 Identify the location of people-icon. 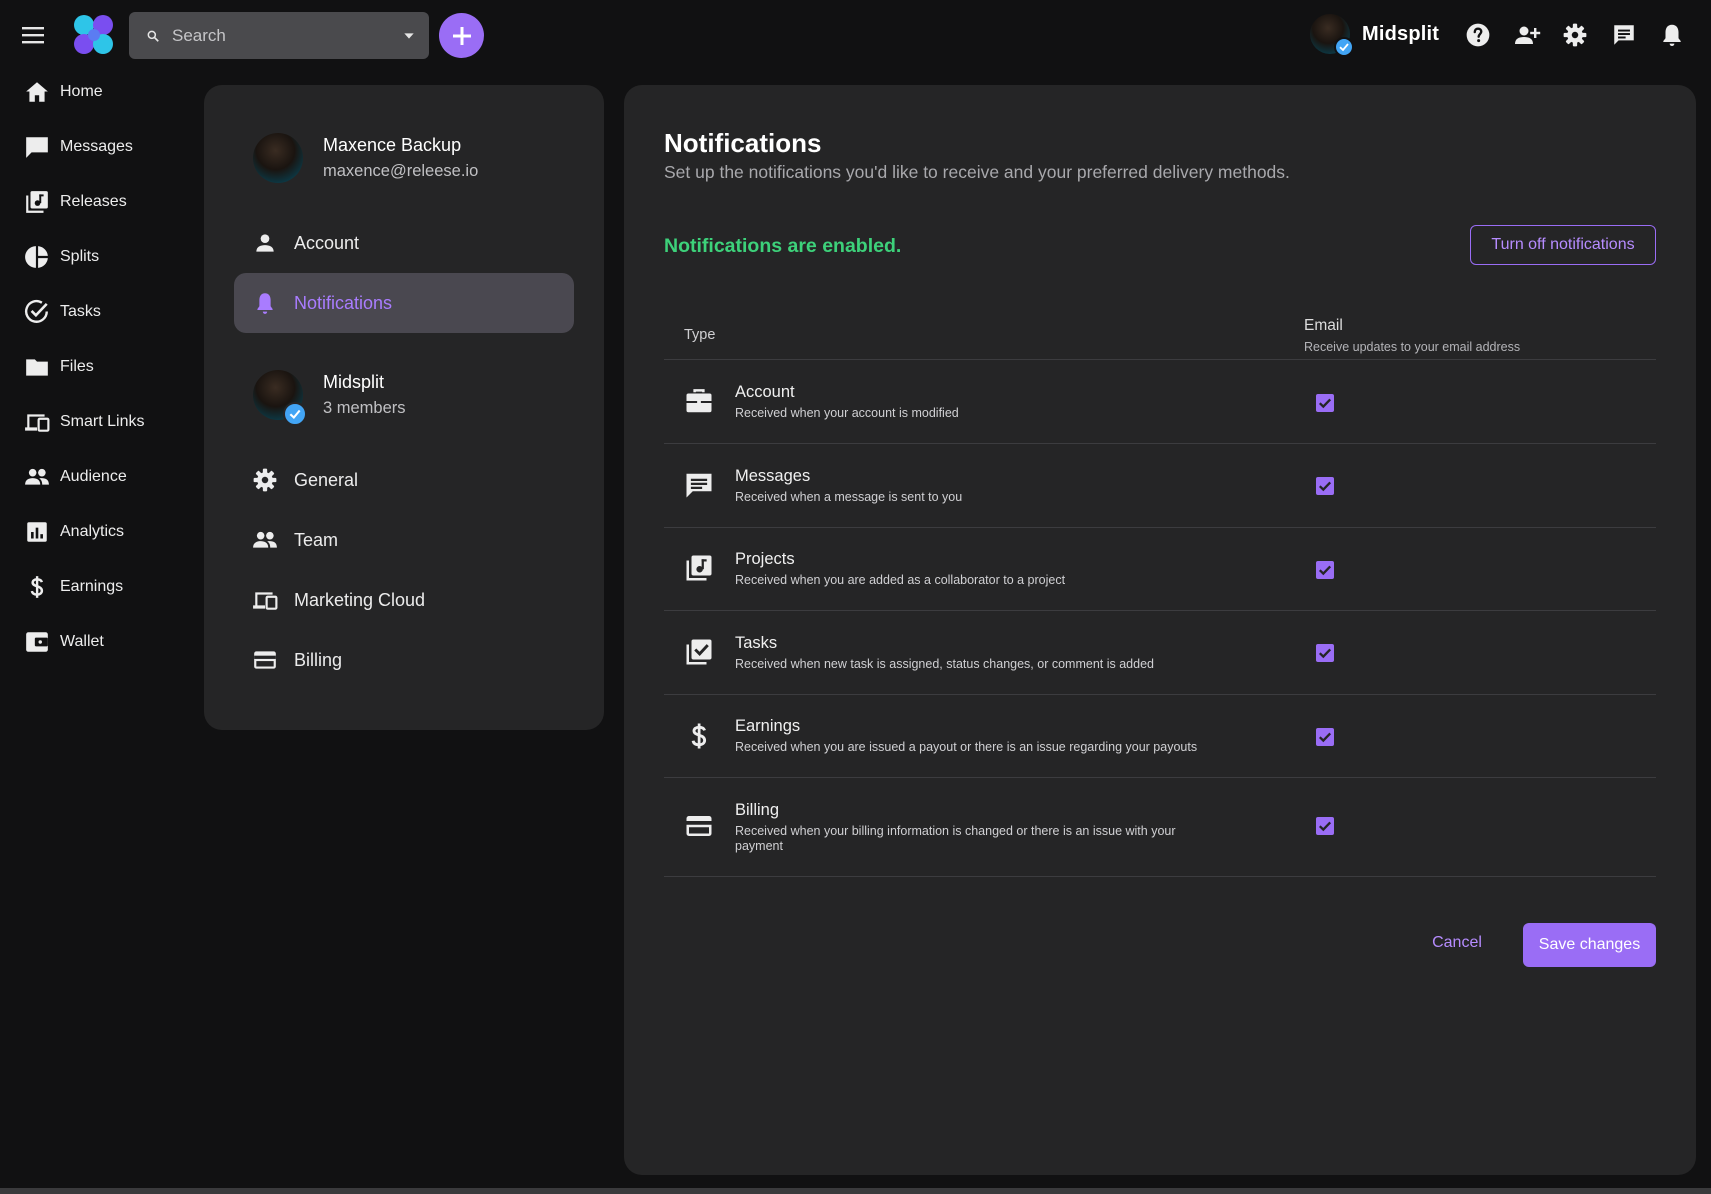
(37, 476).